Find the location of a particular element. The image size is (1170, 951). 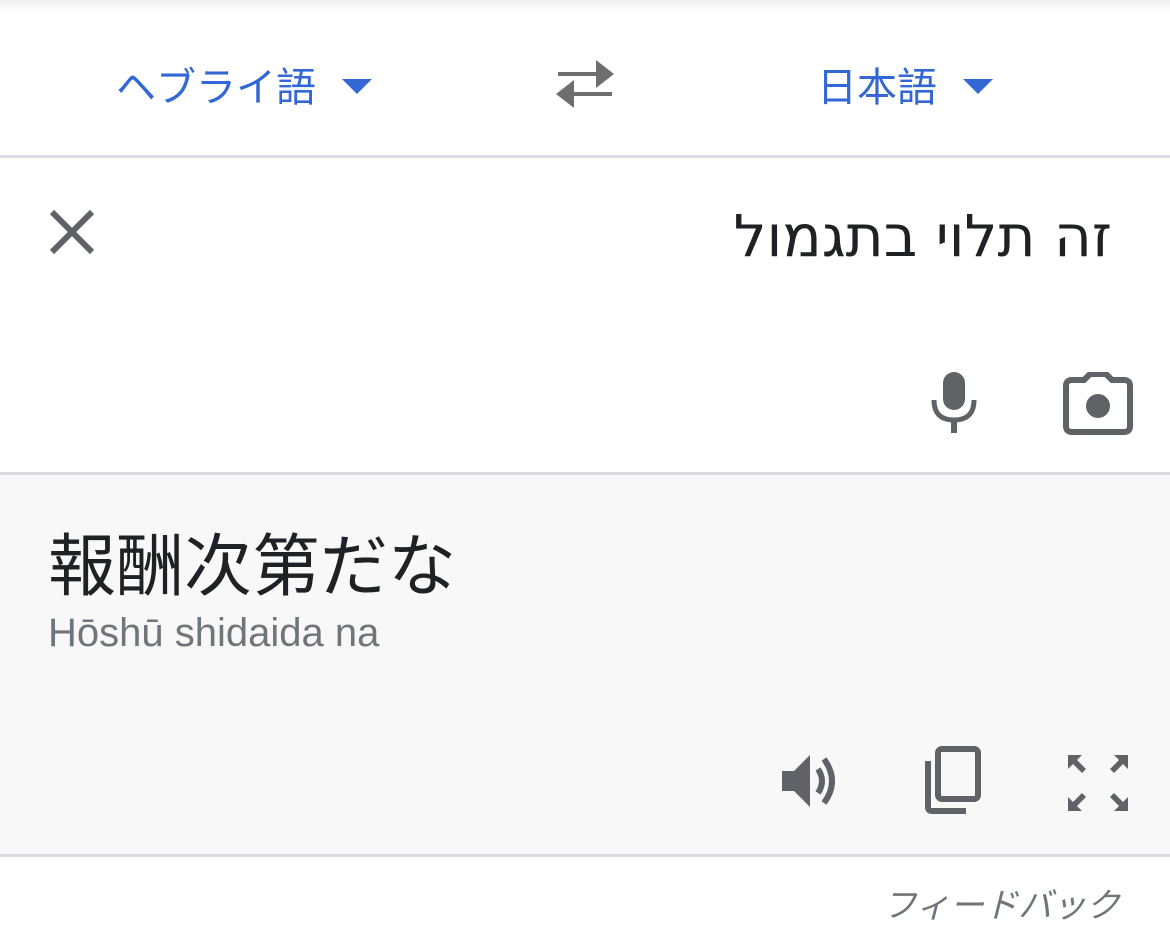

top-shadow is located at coordinates (585, 6).